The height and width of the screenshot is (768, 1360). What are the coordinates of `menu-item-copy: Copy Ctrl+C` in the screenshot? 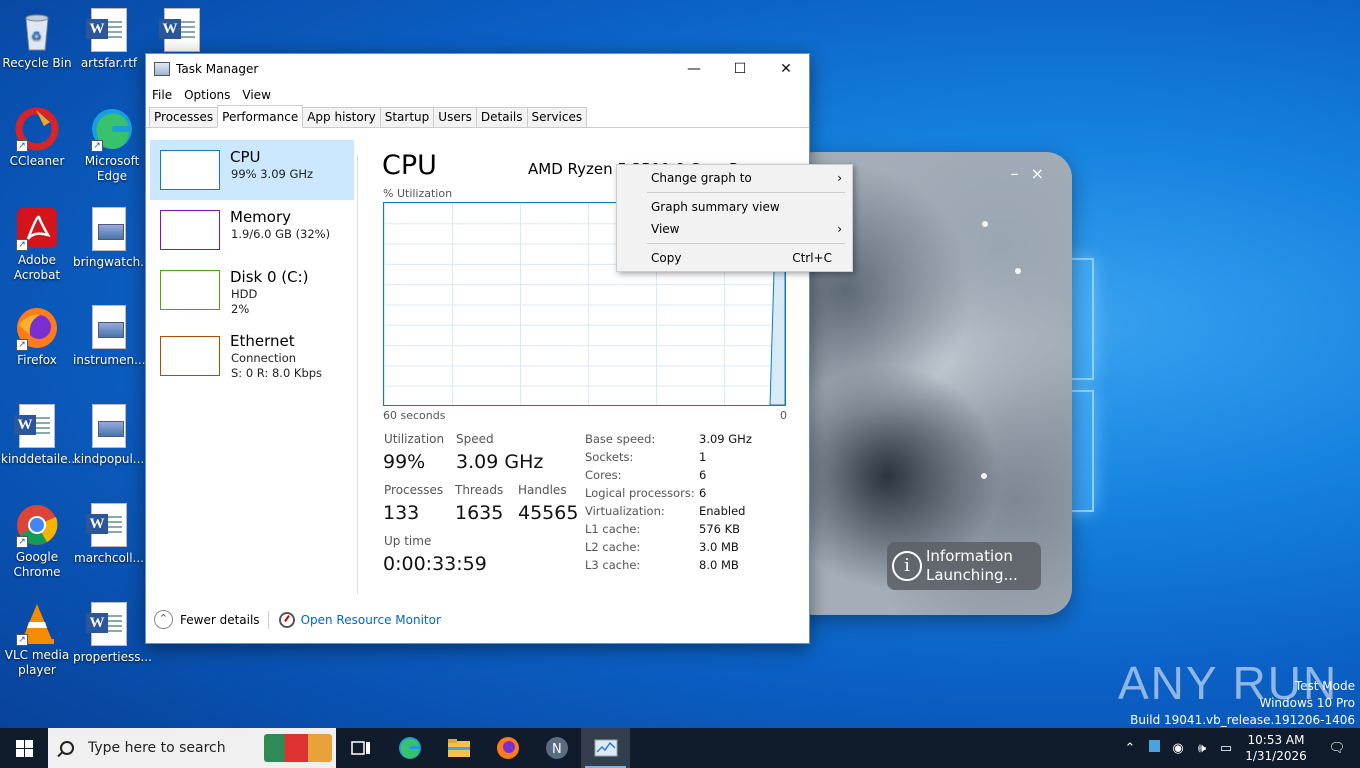 It's located at (734, 258).